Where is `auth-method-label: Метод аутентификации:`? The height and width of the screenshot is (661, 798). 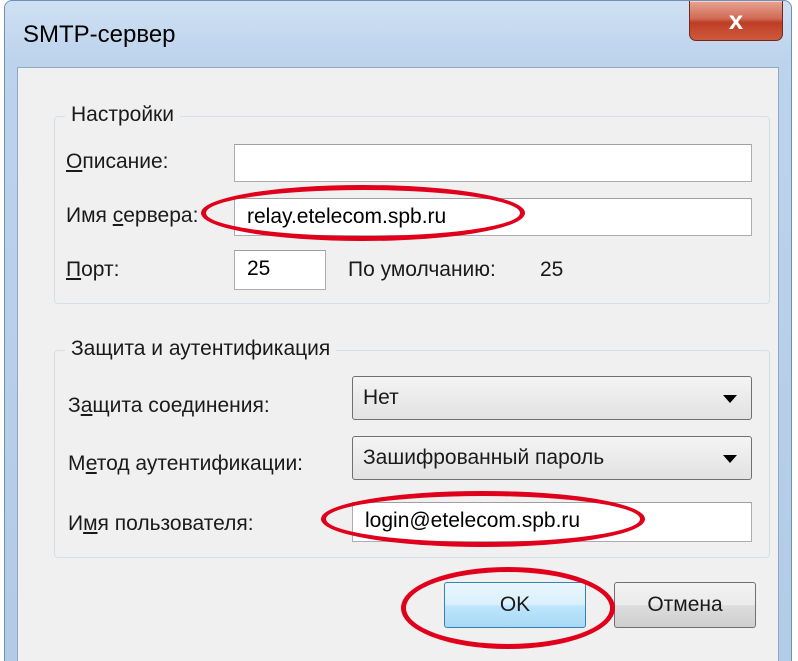
auth-method-label: Метод аутентификации: is located at coordinates (186, 463).